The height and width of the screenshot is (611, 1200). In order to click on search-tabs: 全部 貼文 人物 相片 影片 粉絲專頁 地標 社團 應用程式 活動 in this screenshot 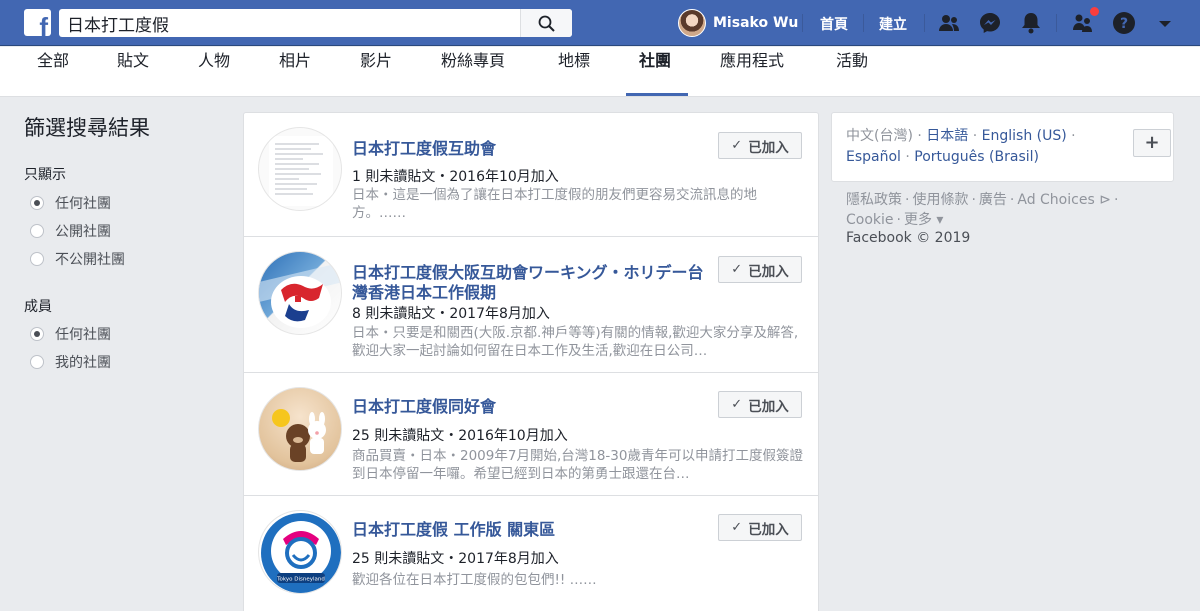, I will do `click(600, 72)`.